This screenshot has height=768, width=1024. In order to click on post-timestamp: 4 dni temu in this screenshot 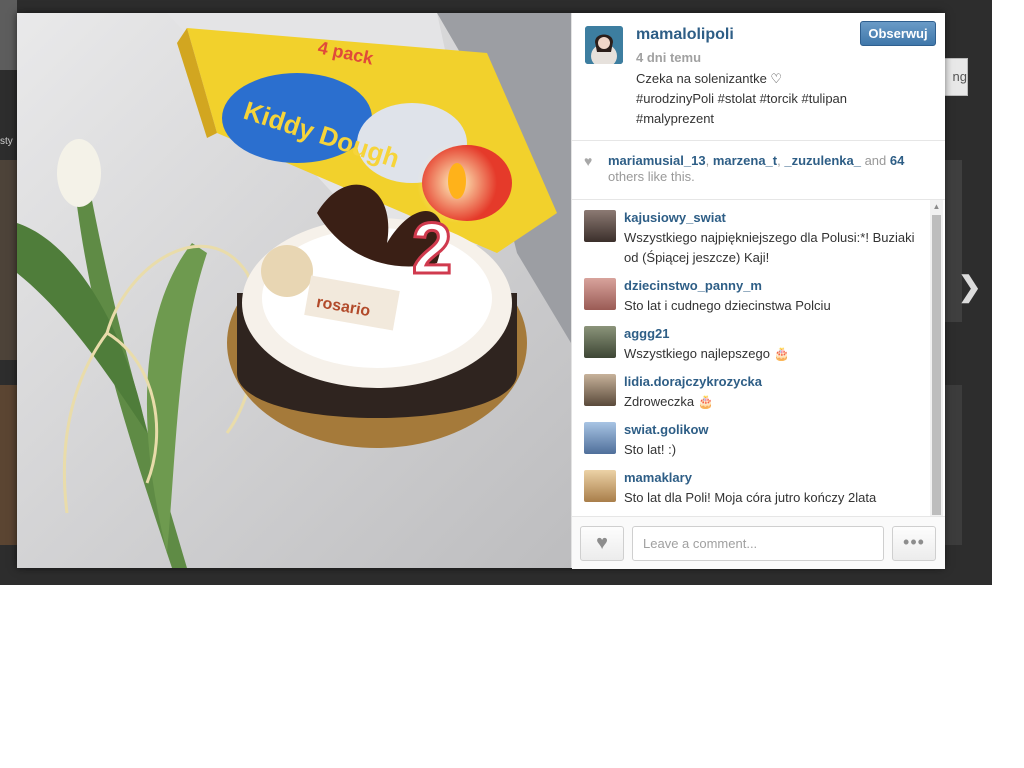, I will do `click(668, 57)`.